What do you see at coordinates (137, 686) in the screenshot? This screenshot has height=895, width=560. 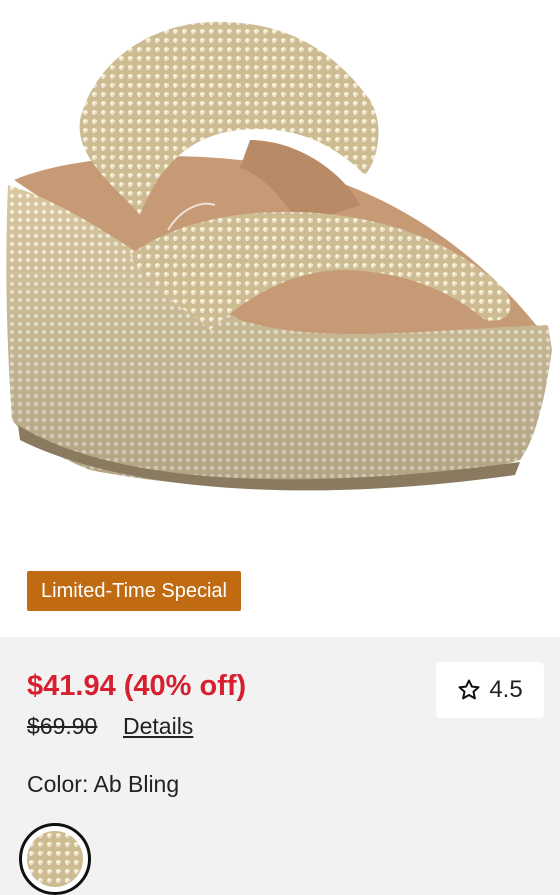 I see `sale-price: $41.94 (40% off)` at bounding box center [137, 686].